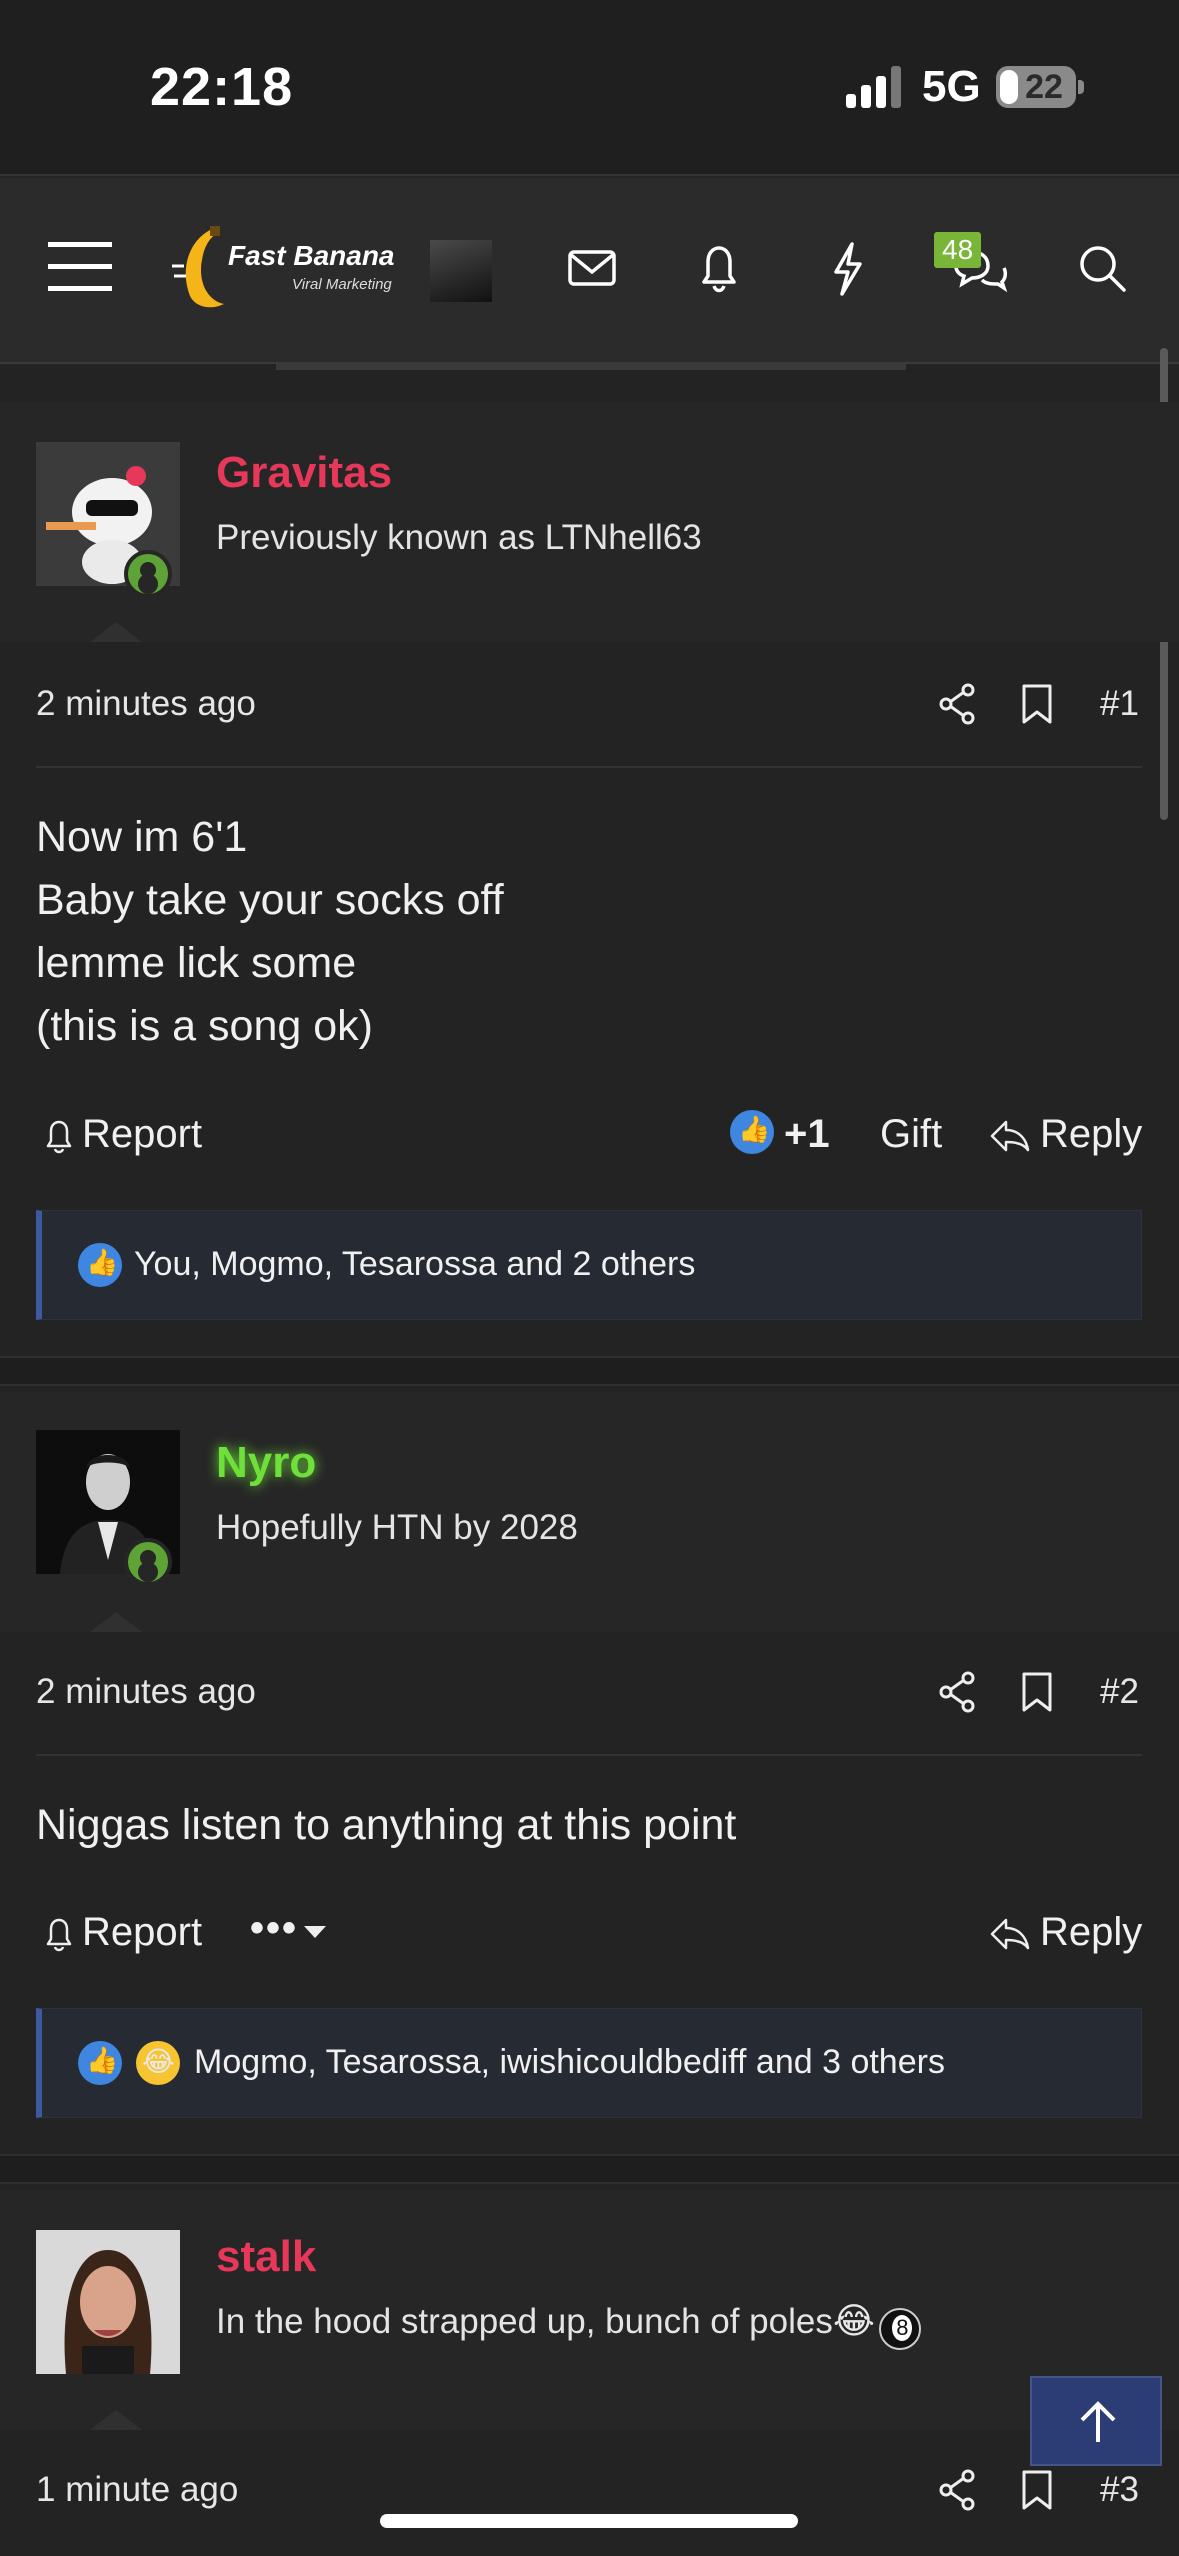 The image size is (1179, 2556). Describe the element at coordinates (142, 837) in the screenshot. I see `post-body-line: Now im 6'1` at that location.